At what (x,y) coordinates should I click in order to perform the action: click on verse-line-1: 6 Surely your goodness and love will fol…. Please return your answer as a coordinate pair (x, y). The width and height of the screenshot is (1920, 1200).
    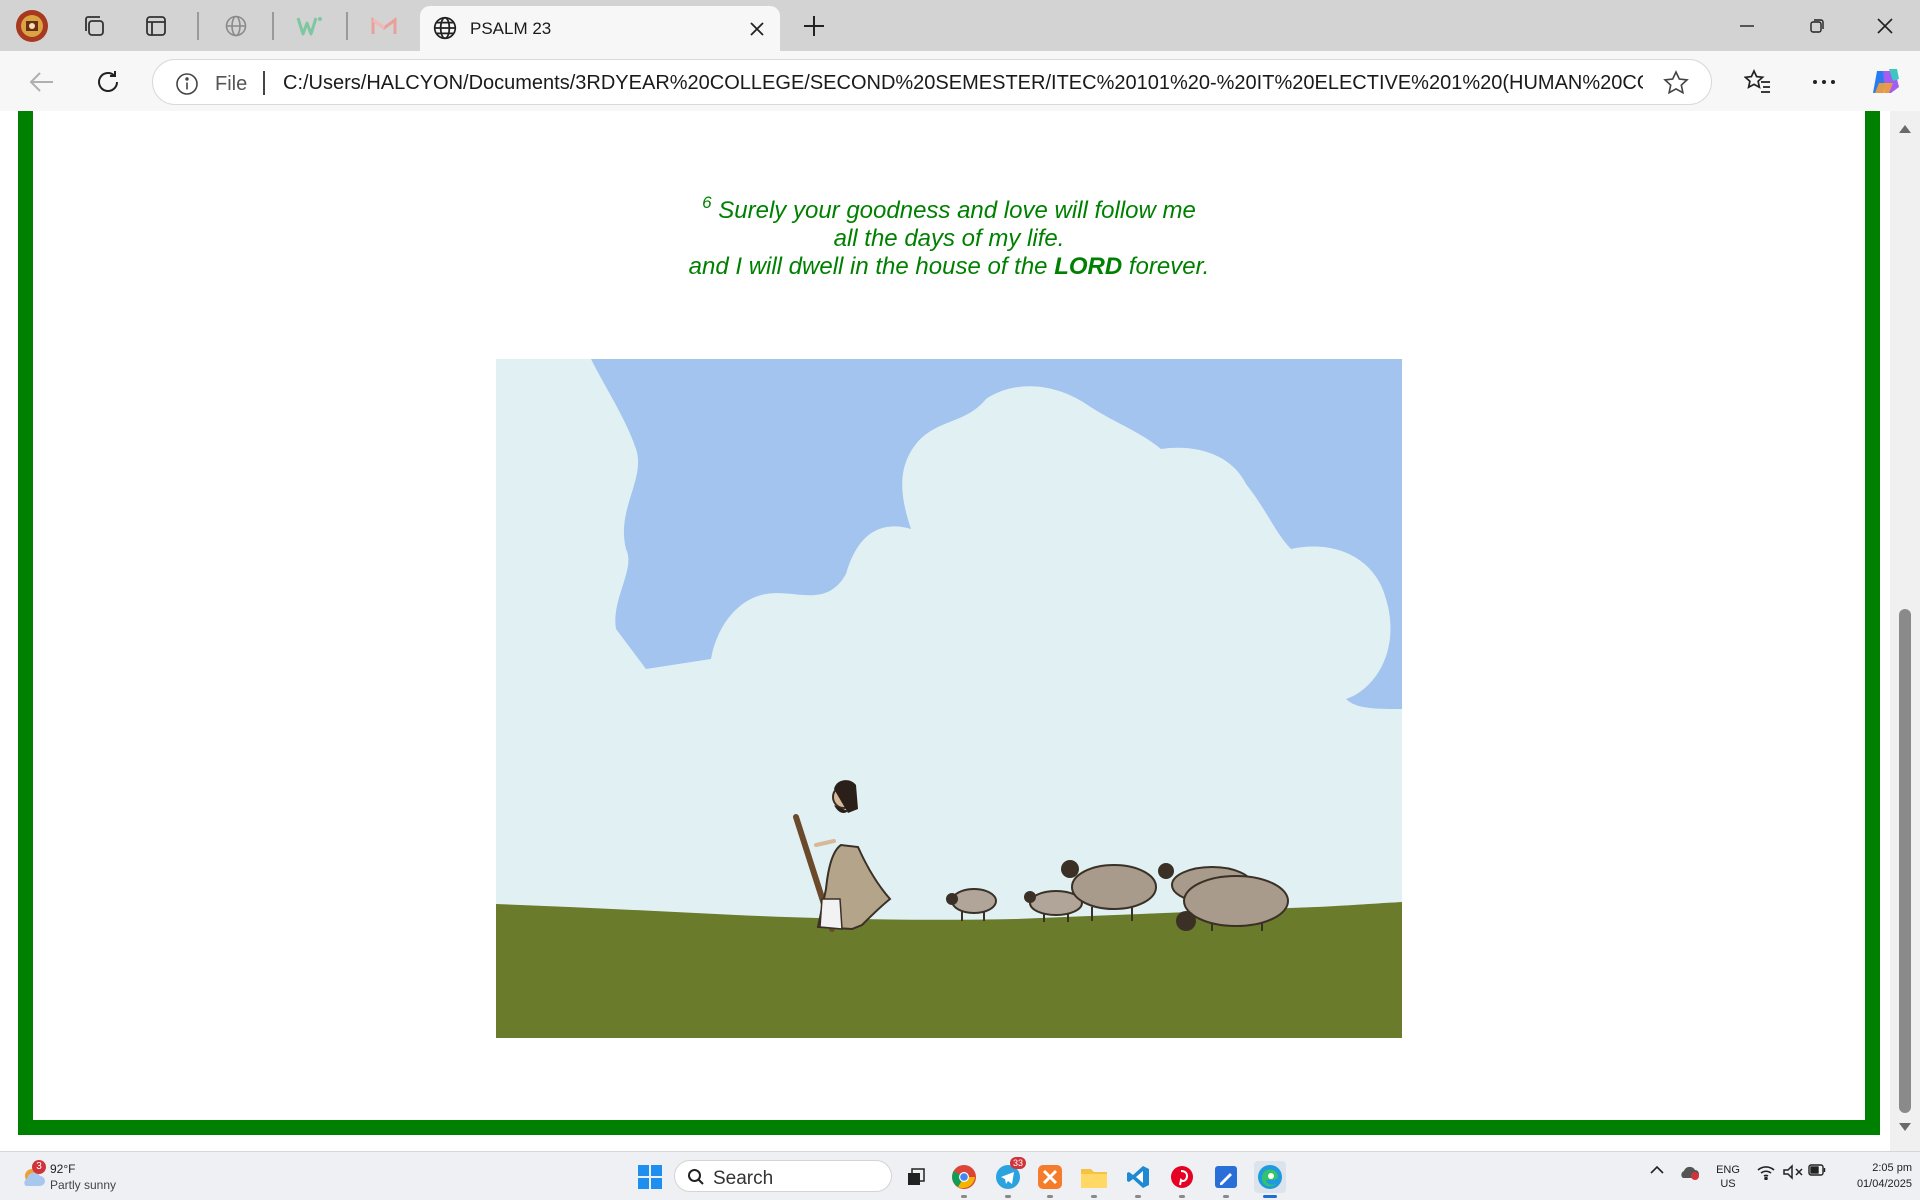
    Looking at the image, I should click on (949, 207).